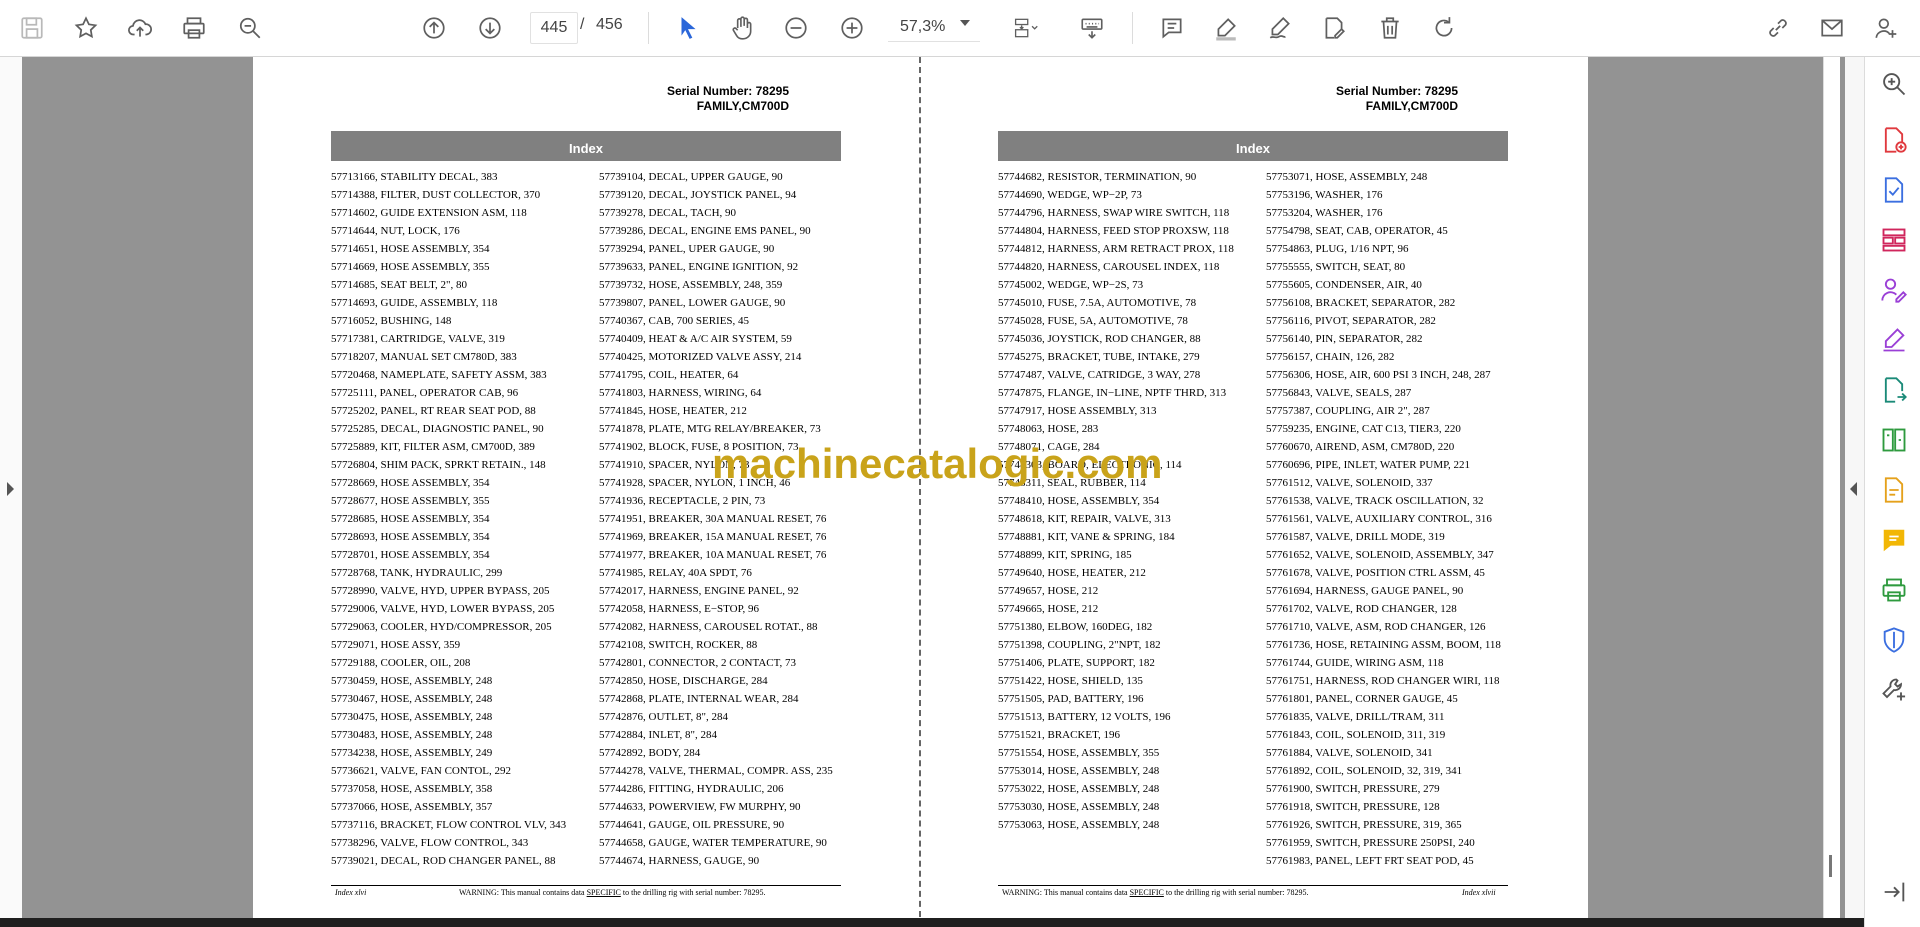 The height and width of the screenshot is (927, 1920). I want to click on index-entry: 57760670, AIREND, ASM, CM780D, 220, so click(1360, 447).